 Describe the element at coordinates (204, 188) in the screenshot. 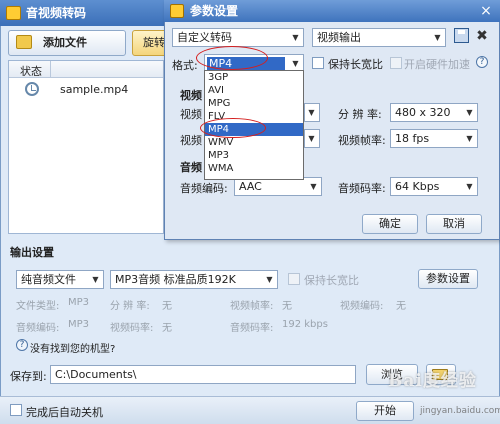

I see `audio-codec-label: 音频编码:` at that location.